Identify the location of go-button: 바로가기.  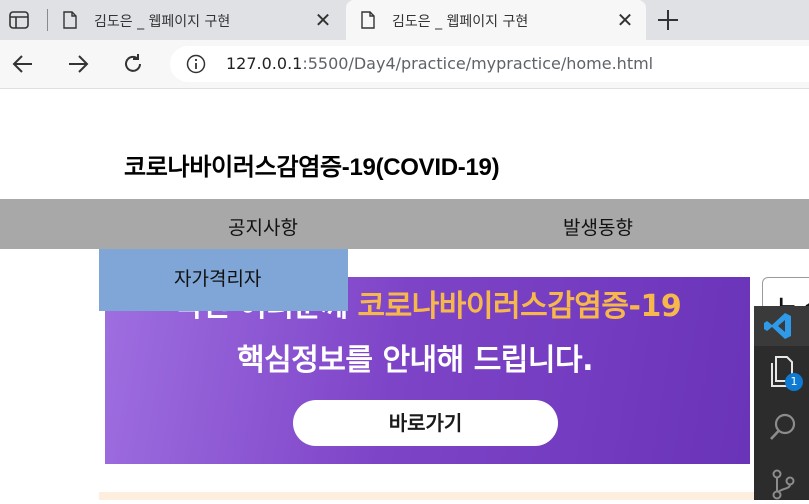
(425, 423).